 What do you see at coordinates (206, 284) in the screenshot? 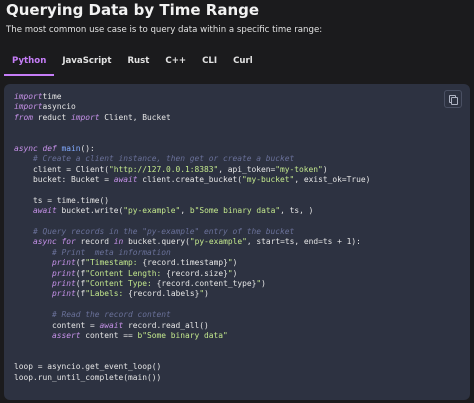
I see `code-token: {record.content_type}` at bounding box center [206, 284].